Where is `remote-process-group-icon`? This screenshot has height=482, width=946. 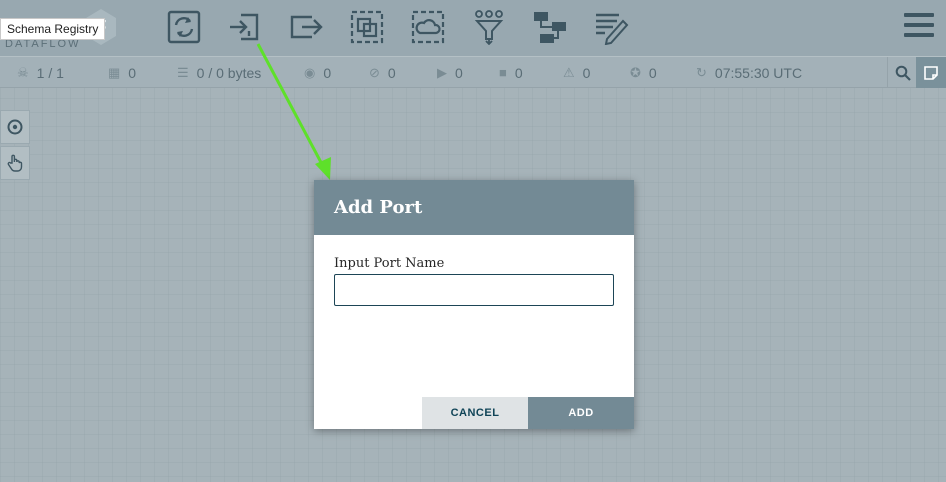
remote-process-group-icon is located at coordinates (428, 27).